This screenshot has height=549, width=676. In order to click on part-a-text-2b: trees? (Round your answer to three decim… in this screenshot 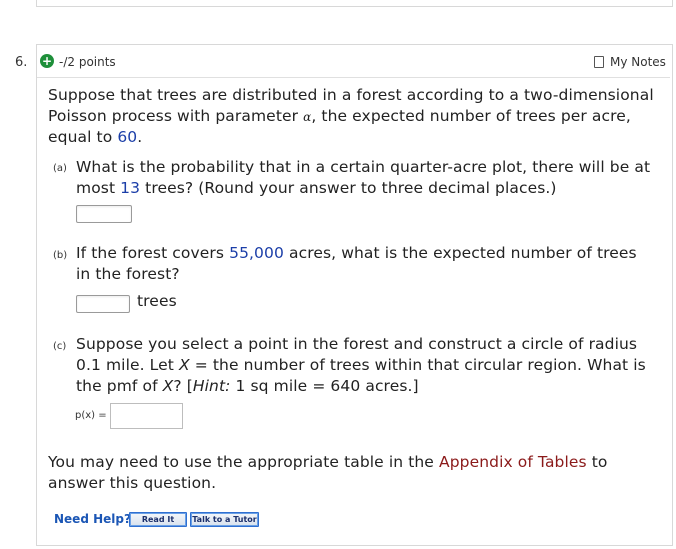, I will do `click(348, 188)`.